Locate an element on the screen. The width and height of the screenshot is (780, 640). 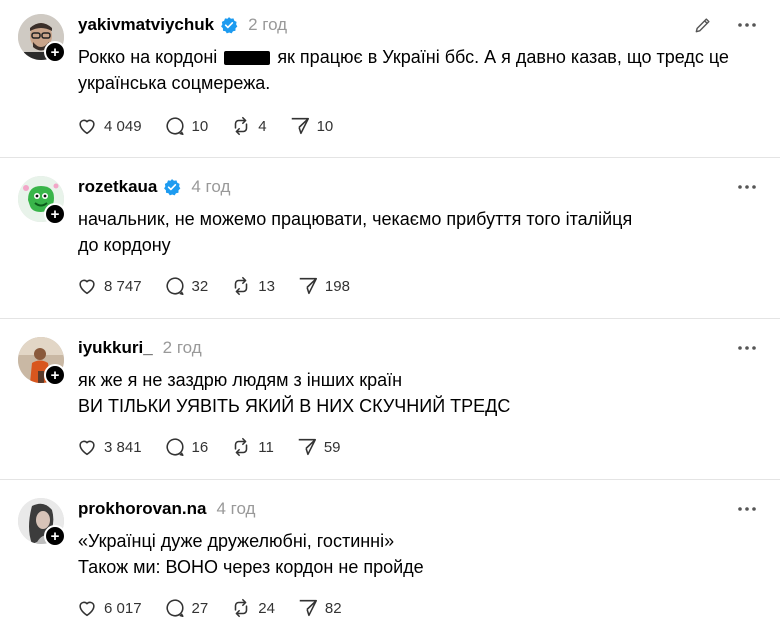
redacted-block is located at coordinates (247, 58).